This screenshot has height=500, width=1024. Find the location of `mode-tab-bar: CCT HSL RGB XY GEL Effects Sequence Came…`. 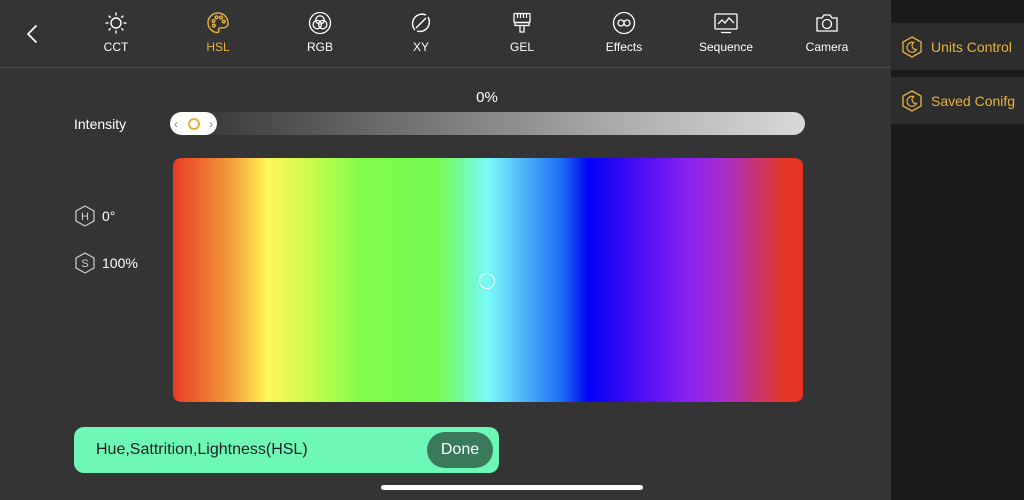

mode-tab-bar: CCT HSL RGB XY GEL Effects Sequence Came… is located at coordinates (445, 34).